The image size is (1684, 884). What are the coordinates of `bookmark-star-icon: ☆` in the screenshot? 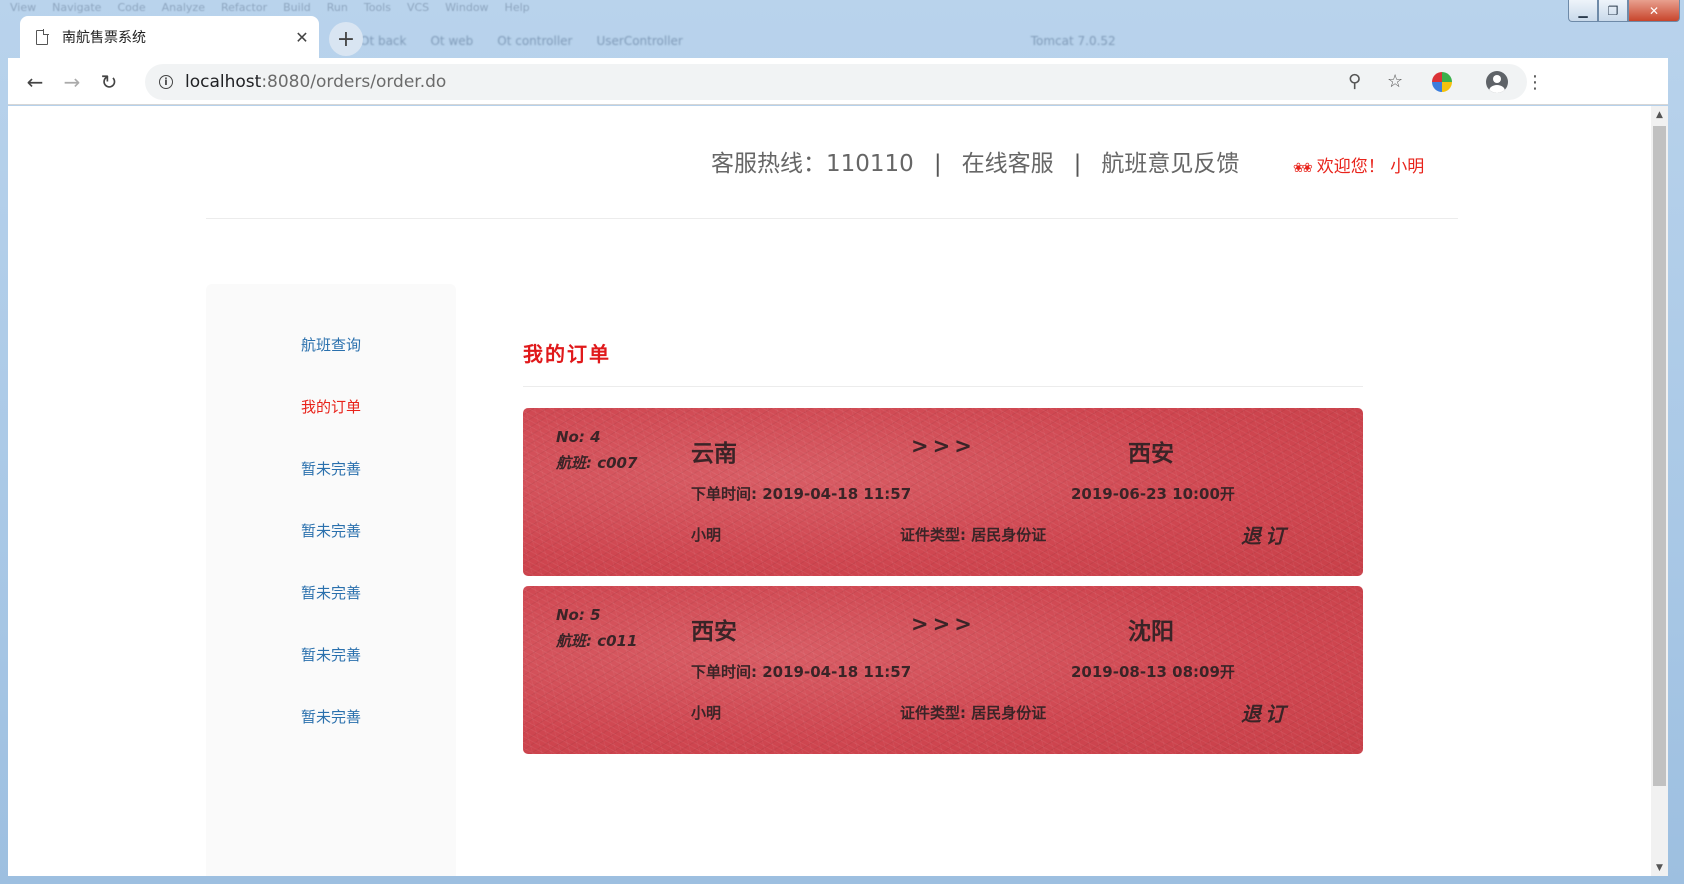 It's located at (1395, 81).